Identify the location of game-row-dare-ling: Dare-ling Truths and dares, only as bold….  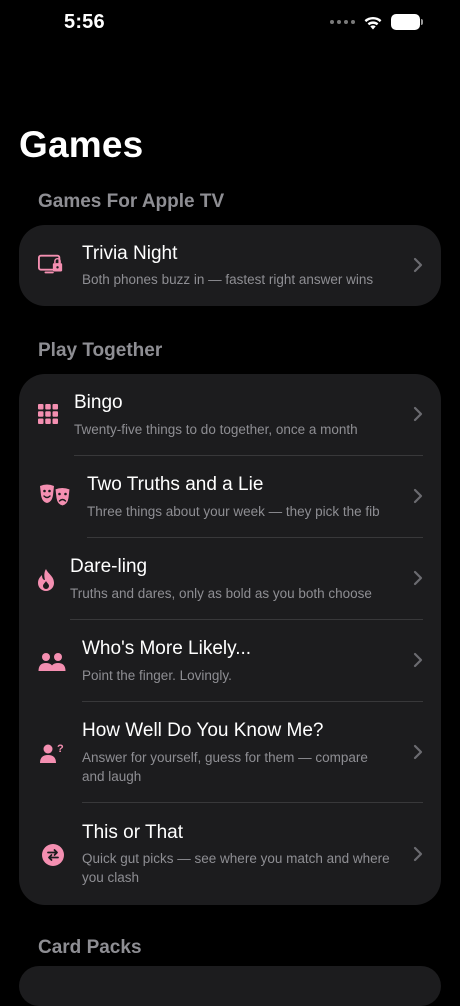
(230, 579).